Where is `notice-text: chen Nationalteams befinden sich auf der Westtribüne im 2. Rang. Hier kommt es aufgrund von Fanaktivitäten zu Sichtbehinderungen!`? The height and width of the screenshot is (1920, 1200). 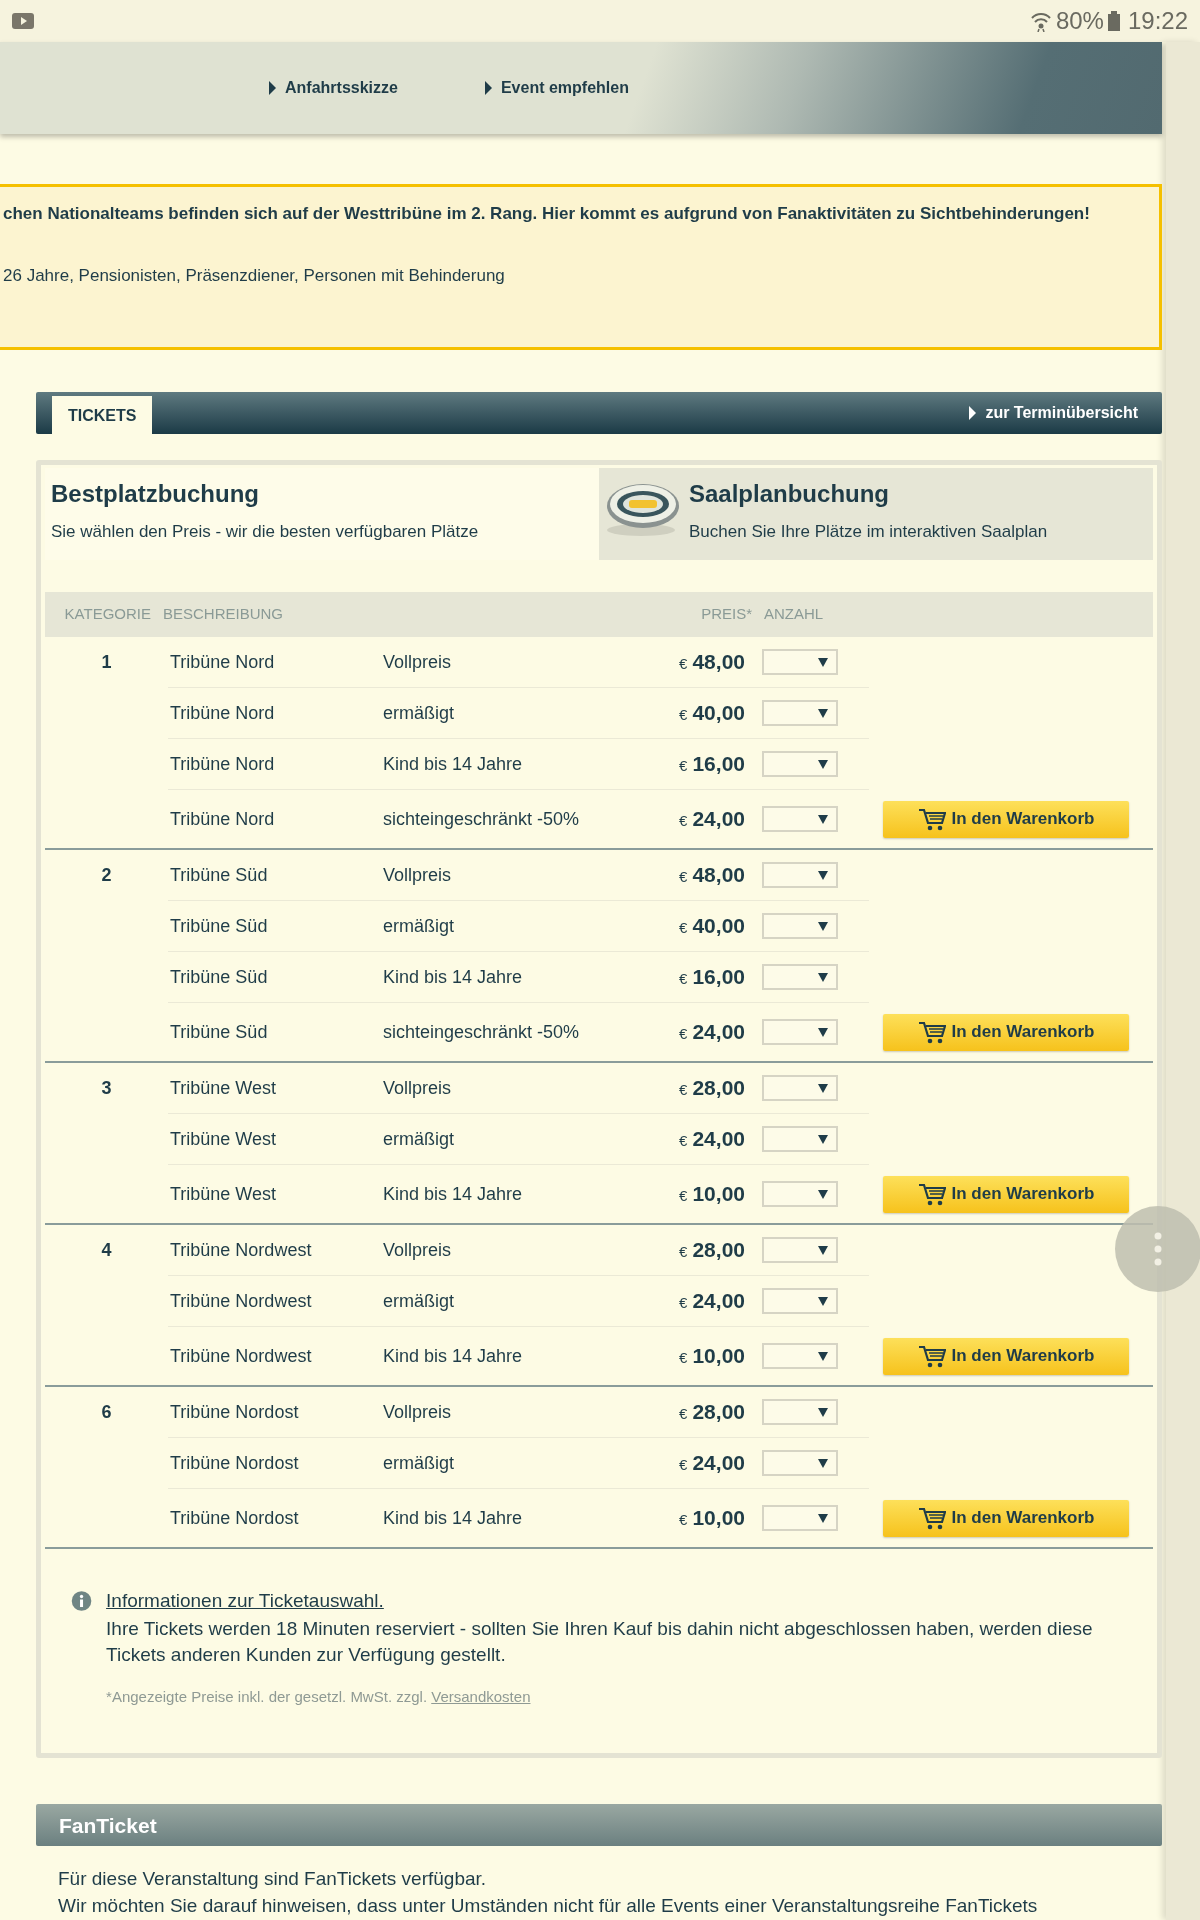
notice-text: chen Nationalteams befinden sich auf der Westtribüne im 2. Rang. Hier kommt es aufgrund von Fanaktivitäten zu Sichtbehinderungen! is located at coordinates (547, 214).